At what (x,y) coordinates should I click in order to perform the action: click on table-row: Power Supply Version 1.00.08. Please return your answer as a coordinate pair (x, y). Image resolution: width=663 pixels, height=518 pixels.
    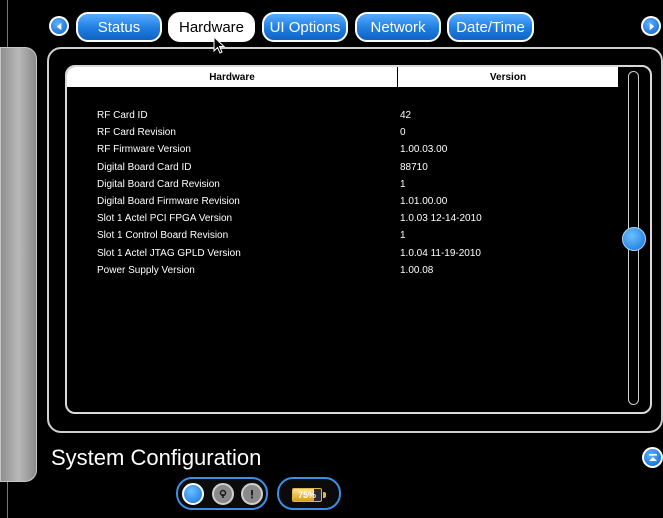
    Looking at the image, I should click on (289, 270).